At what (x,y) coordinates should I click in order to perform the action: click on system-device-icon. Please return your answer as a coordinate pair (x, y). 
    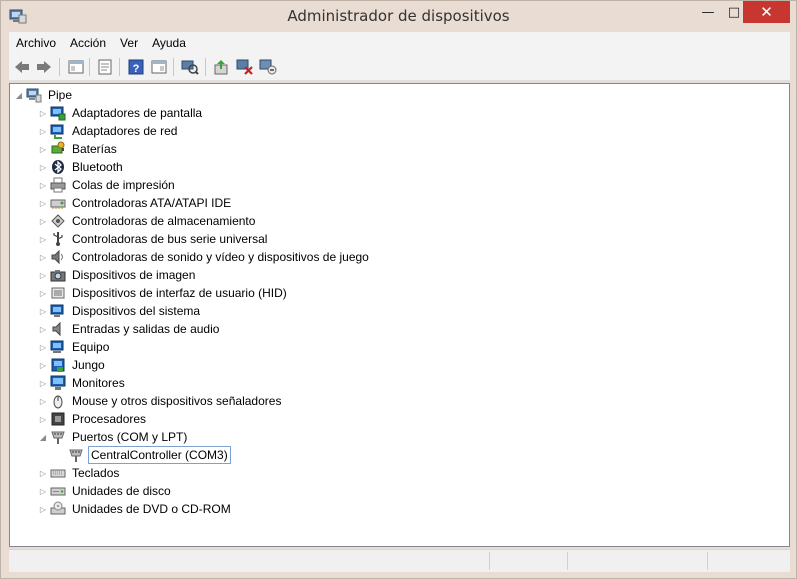
    Looking at the image, I should click on (58, 311).